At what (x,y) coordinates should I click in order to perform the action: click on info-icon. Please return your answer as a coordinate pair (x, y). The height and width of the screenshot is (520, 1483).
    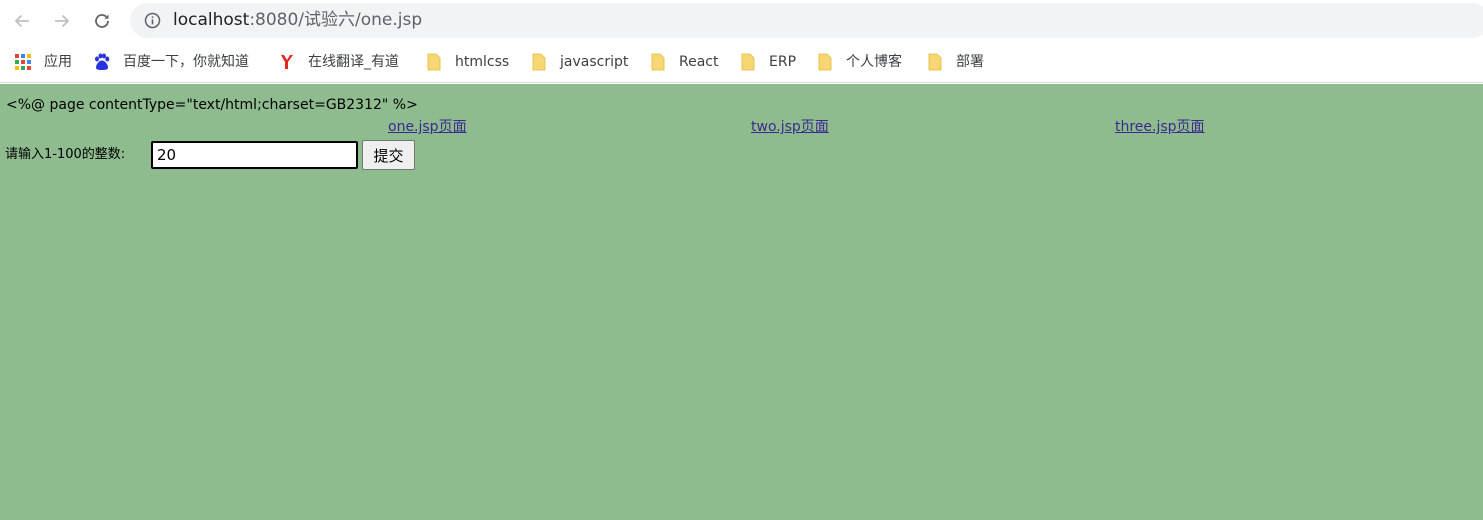
    Looking at the image, I should click on (152, 20).